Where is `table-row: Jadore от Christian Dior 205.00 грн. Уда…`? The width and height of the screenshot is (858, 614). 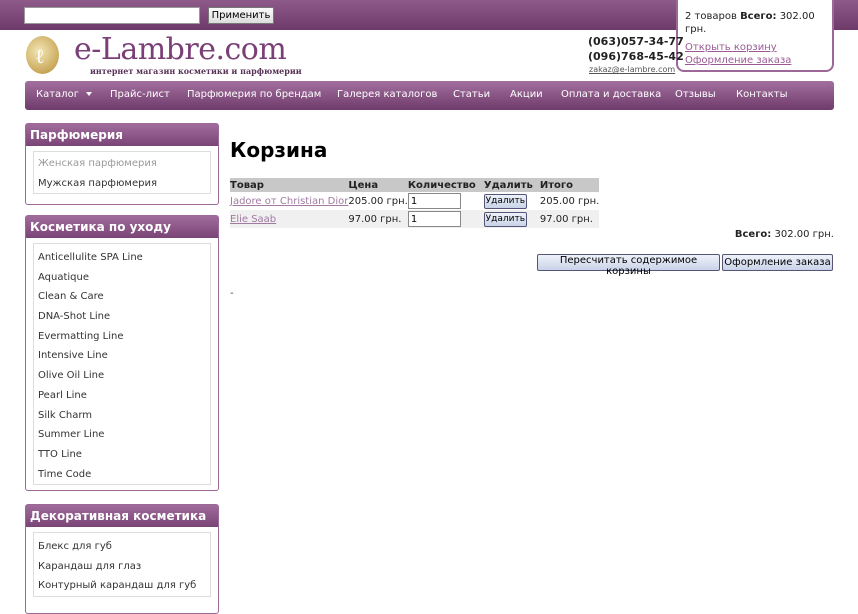
table-row: Jadore от Christian Dior 205.00 грн. Уда… is located at coordinates (414, 201).